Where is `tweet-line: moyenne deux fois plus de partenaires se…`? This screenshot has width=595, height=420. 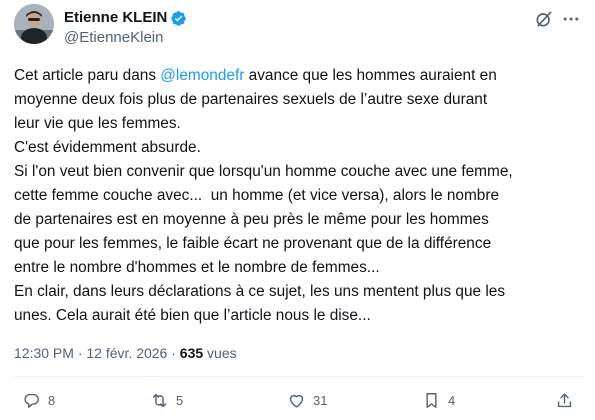 tweet-line: moyenne deux fois plus de partenaires se… is located at coordinates (251, 99).